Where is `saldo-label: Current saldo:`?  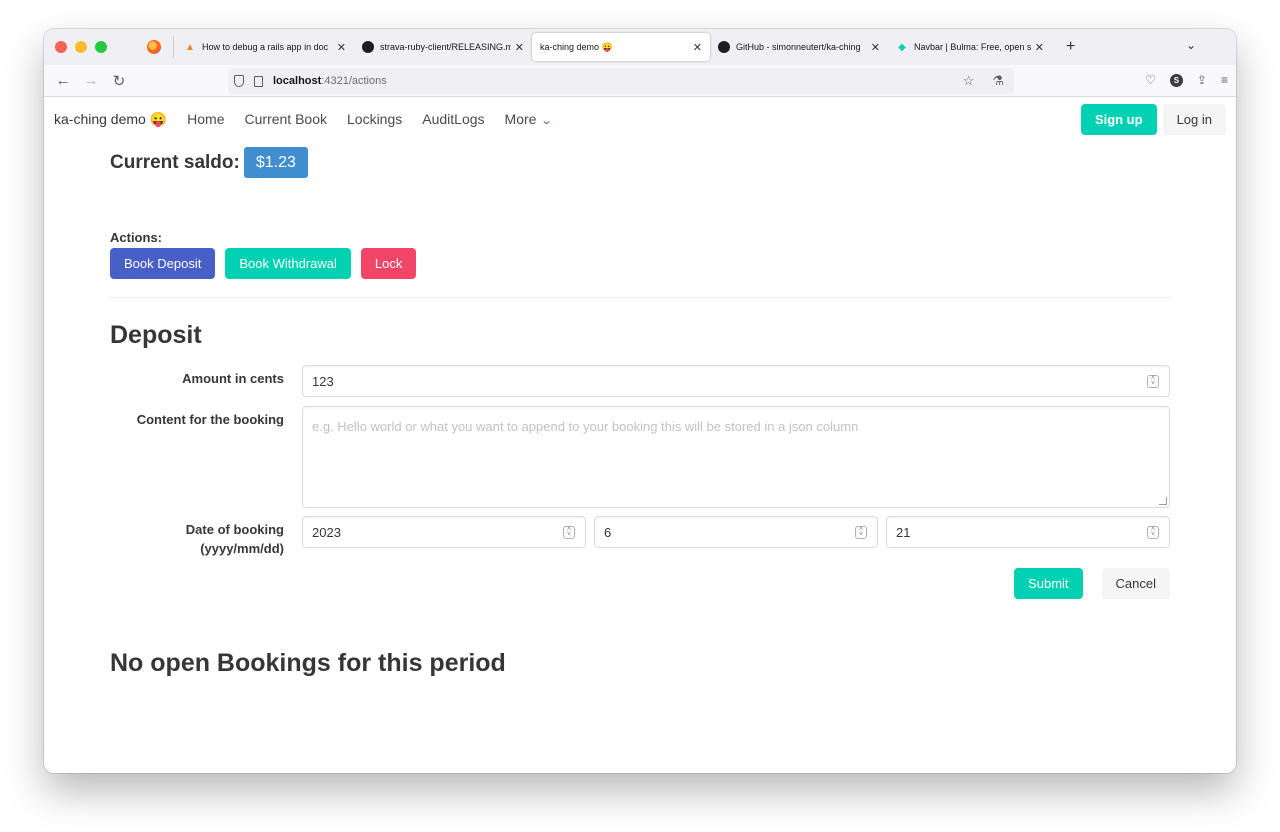
saldo-label: Current saldo: is located at coordinates (175, 162).